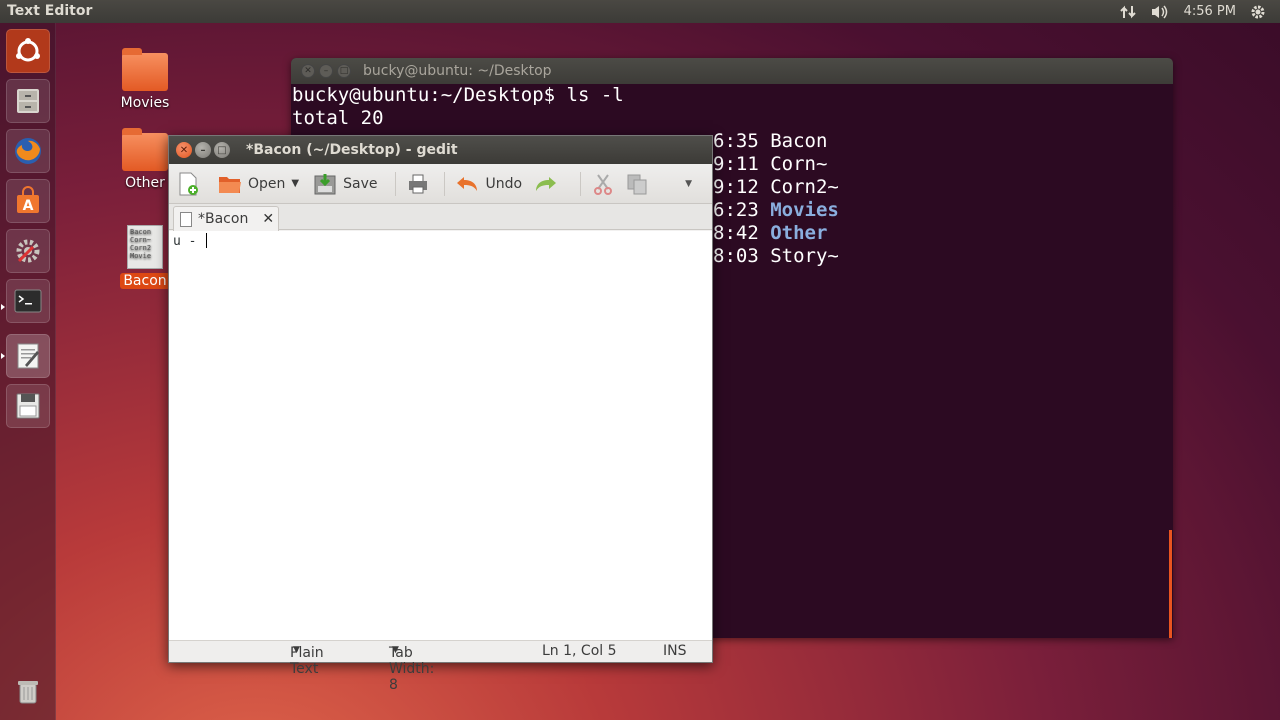 The width and height of the screenshot is (1280, 720). Describe the element at coordinates (458, 95) in the screenshot. I see `terminal-prompt-line: bucky@ubuntu:~/Desktop$ ls -l` at that location.